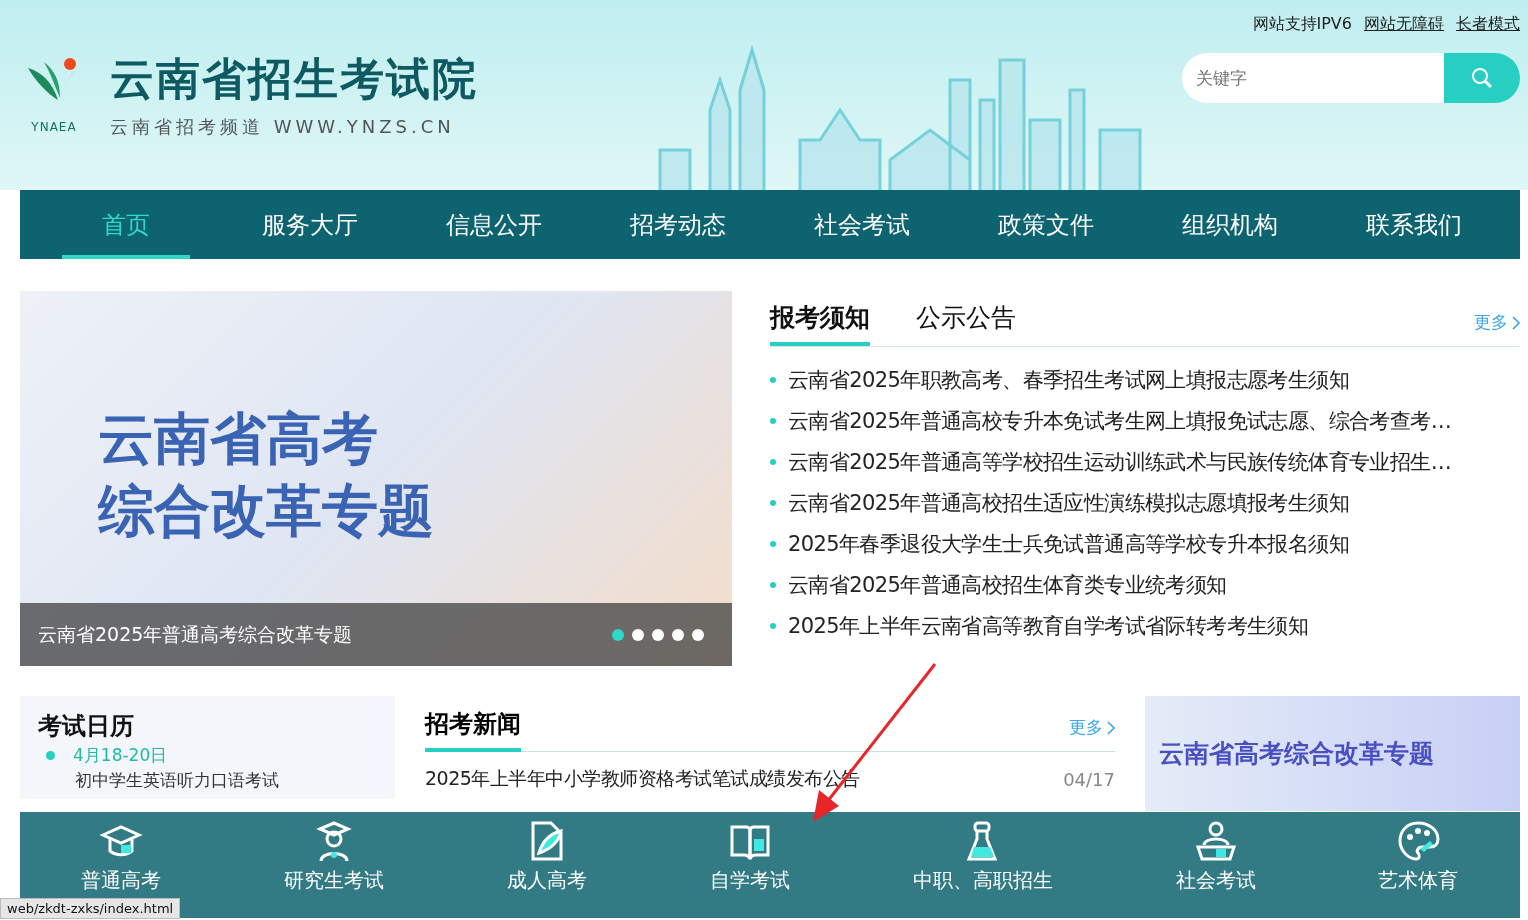  Describe the element at coordinates (1302, 24) in the screenshot. I see `top-link: 网站支持IPV6` at that location.